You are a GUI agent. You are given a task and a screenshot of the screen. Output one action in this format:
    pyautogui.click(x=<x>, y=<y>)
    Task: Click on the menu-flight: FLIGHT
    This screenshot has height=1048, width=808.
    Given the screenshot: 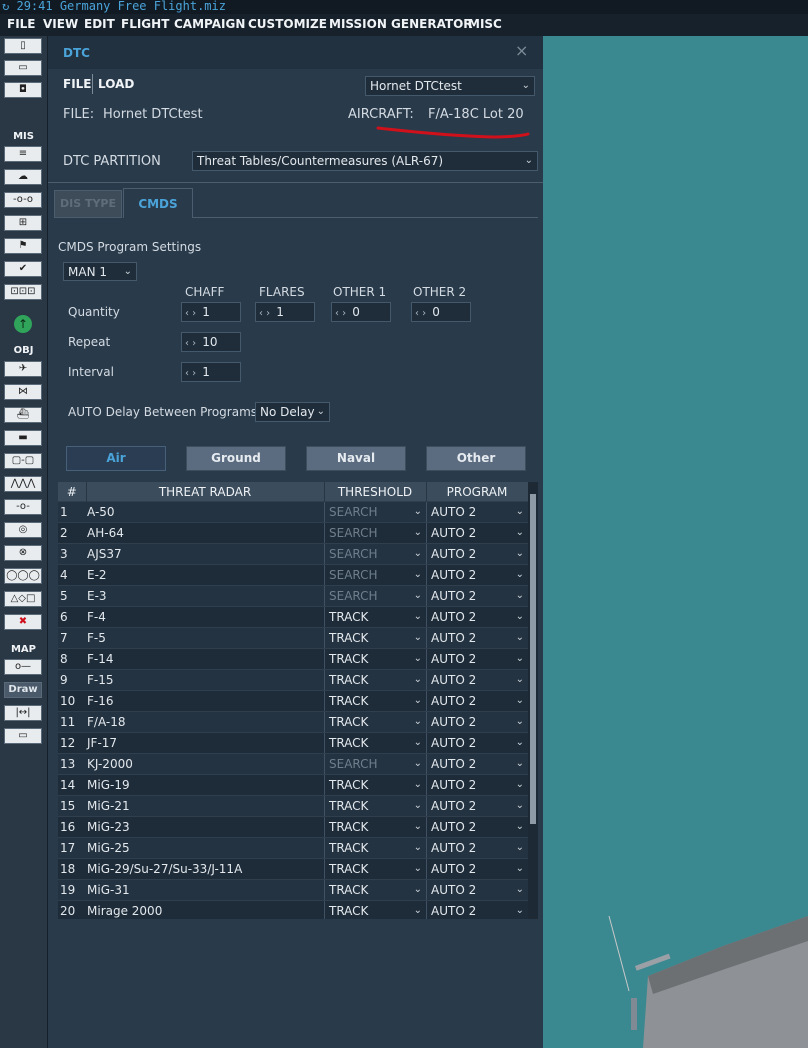 What is the action you would take?
    pyautogui.click(x=145, y=24)
    